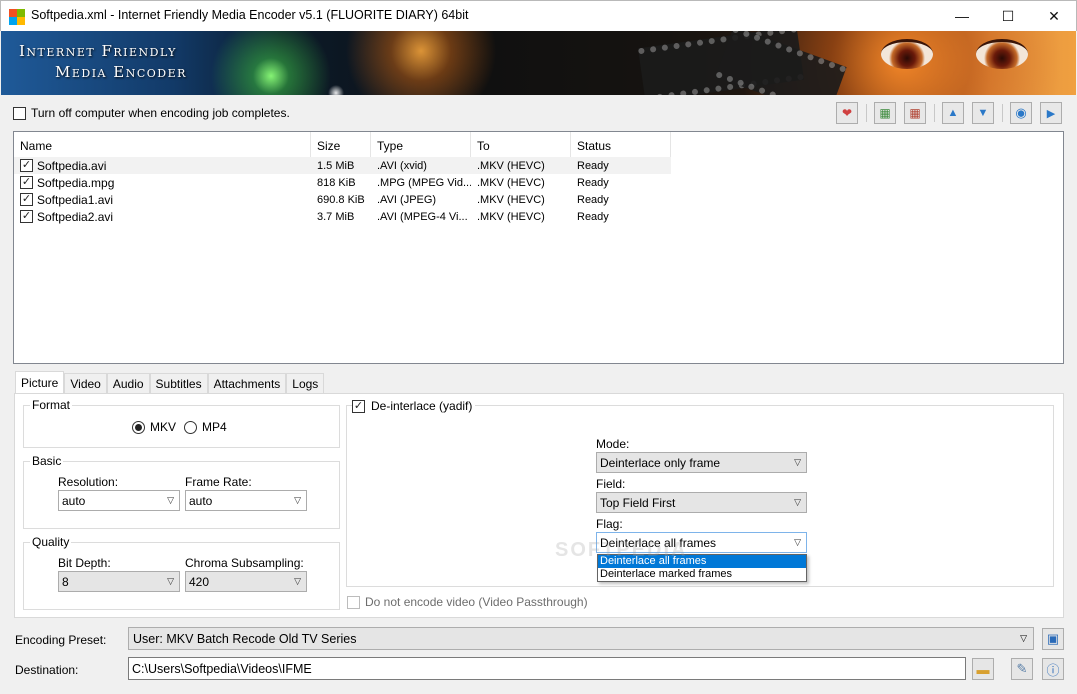  I want to click on move-down-button: ▼, so click(983, 113).